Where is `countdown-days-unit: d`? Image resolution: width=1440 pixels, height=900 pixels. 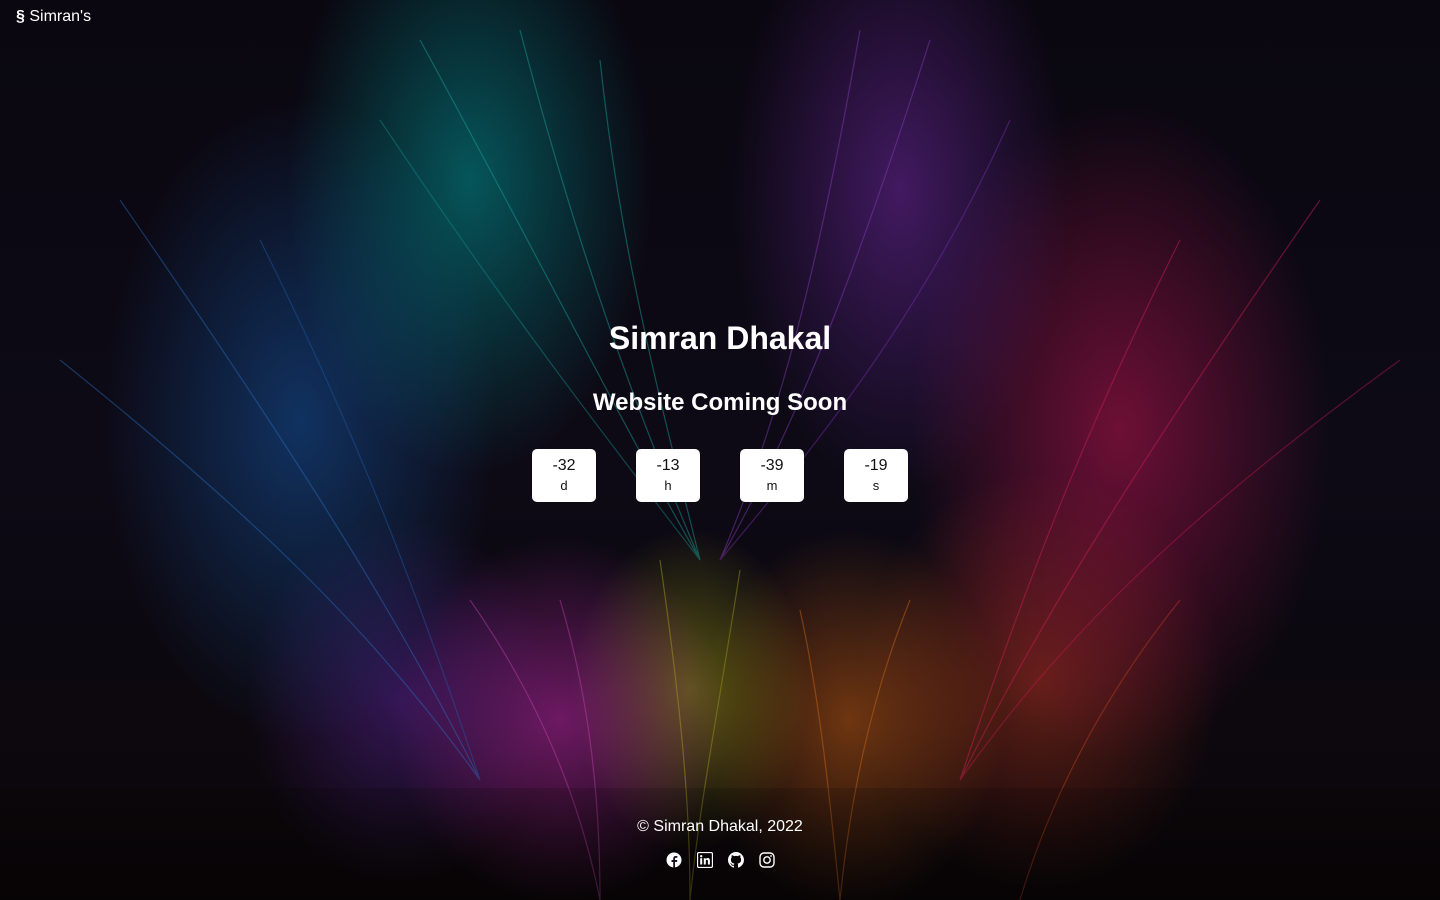 countdown-days-unit: d is located at coordinates (564, 485).